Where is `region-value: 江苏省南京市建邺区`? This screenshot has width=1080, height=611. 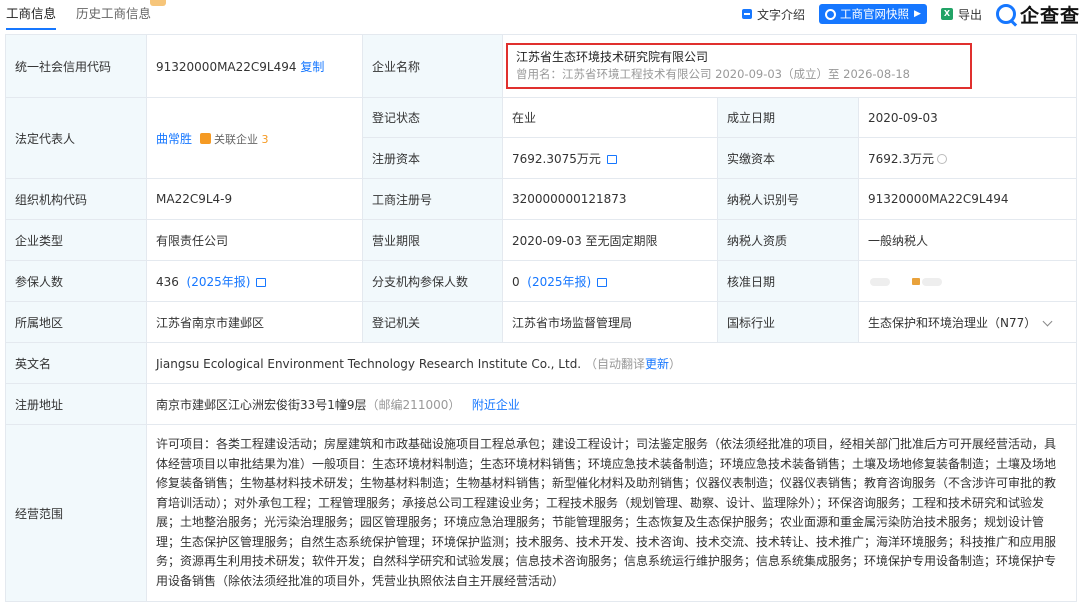 region-value: 江苏省南京市建邺区 is located at coordinates (254, 322).